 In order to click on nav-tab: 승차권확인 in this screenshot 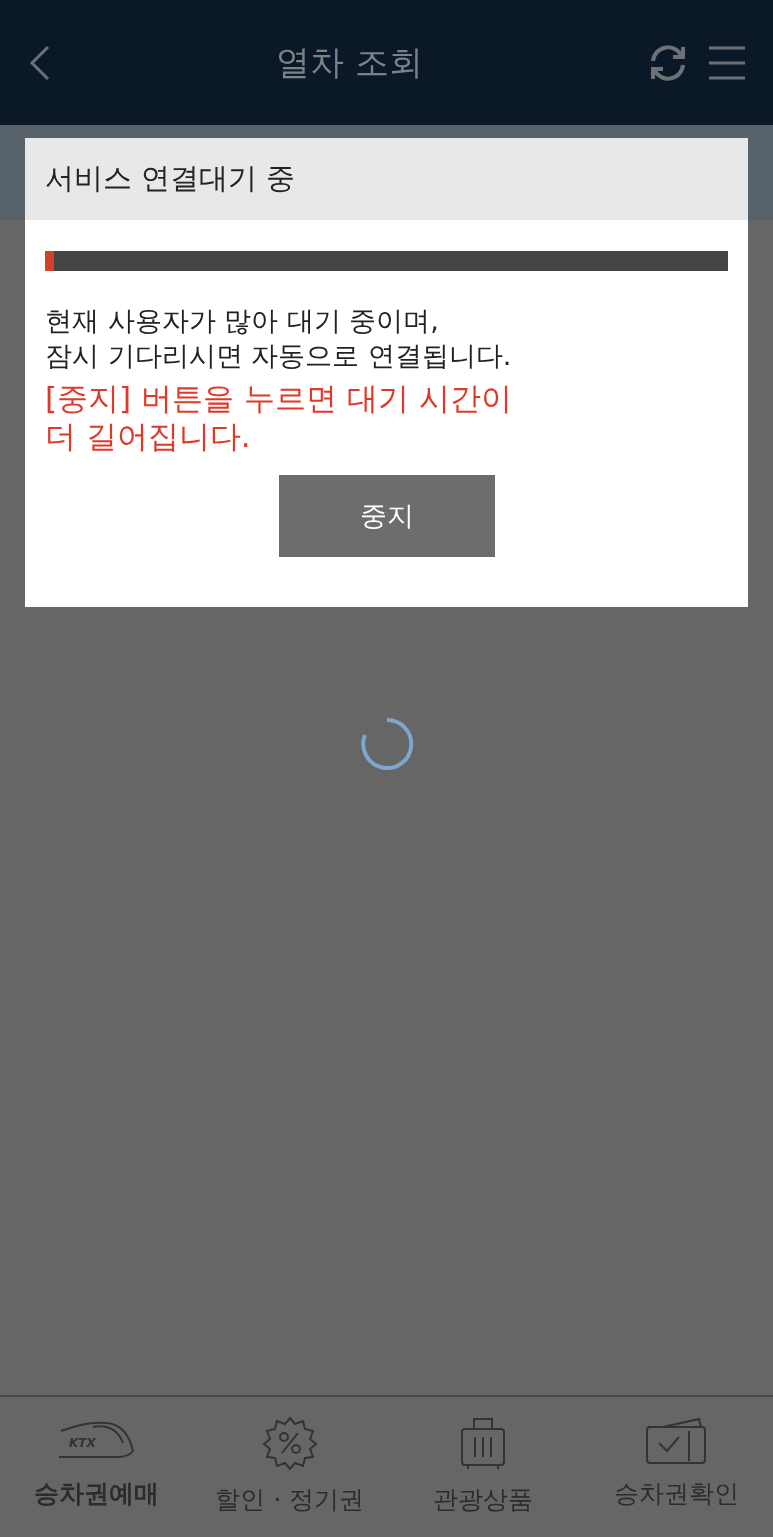, I will do `click(676, 1467)`.